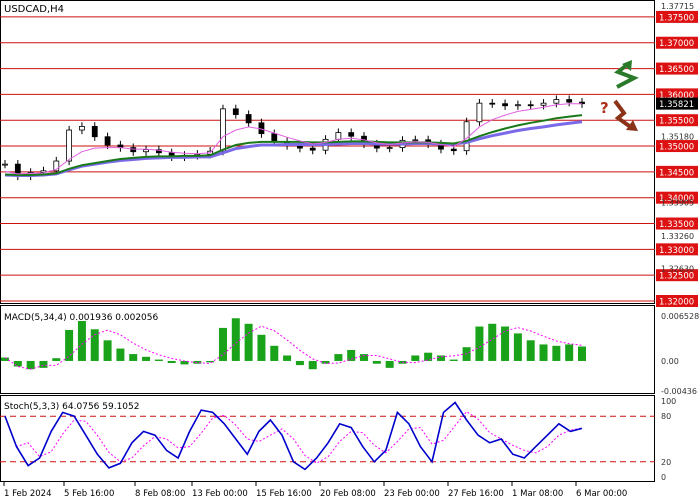  Describe the element at coordinates (412, 494) in the screenshot. I see `time-label: 23 Feb 00:00` at that location.